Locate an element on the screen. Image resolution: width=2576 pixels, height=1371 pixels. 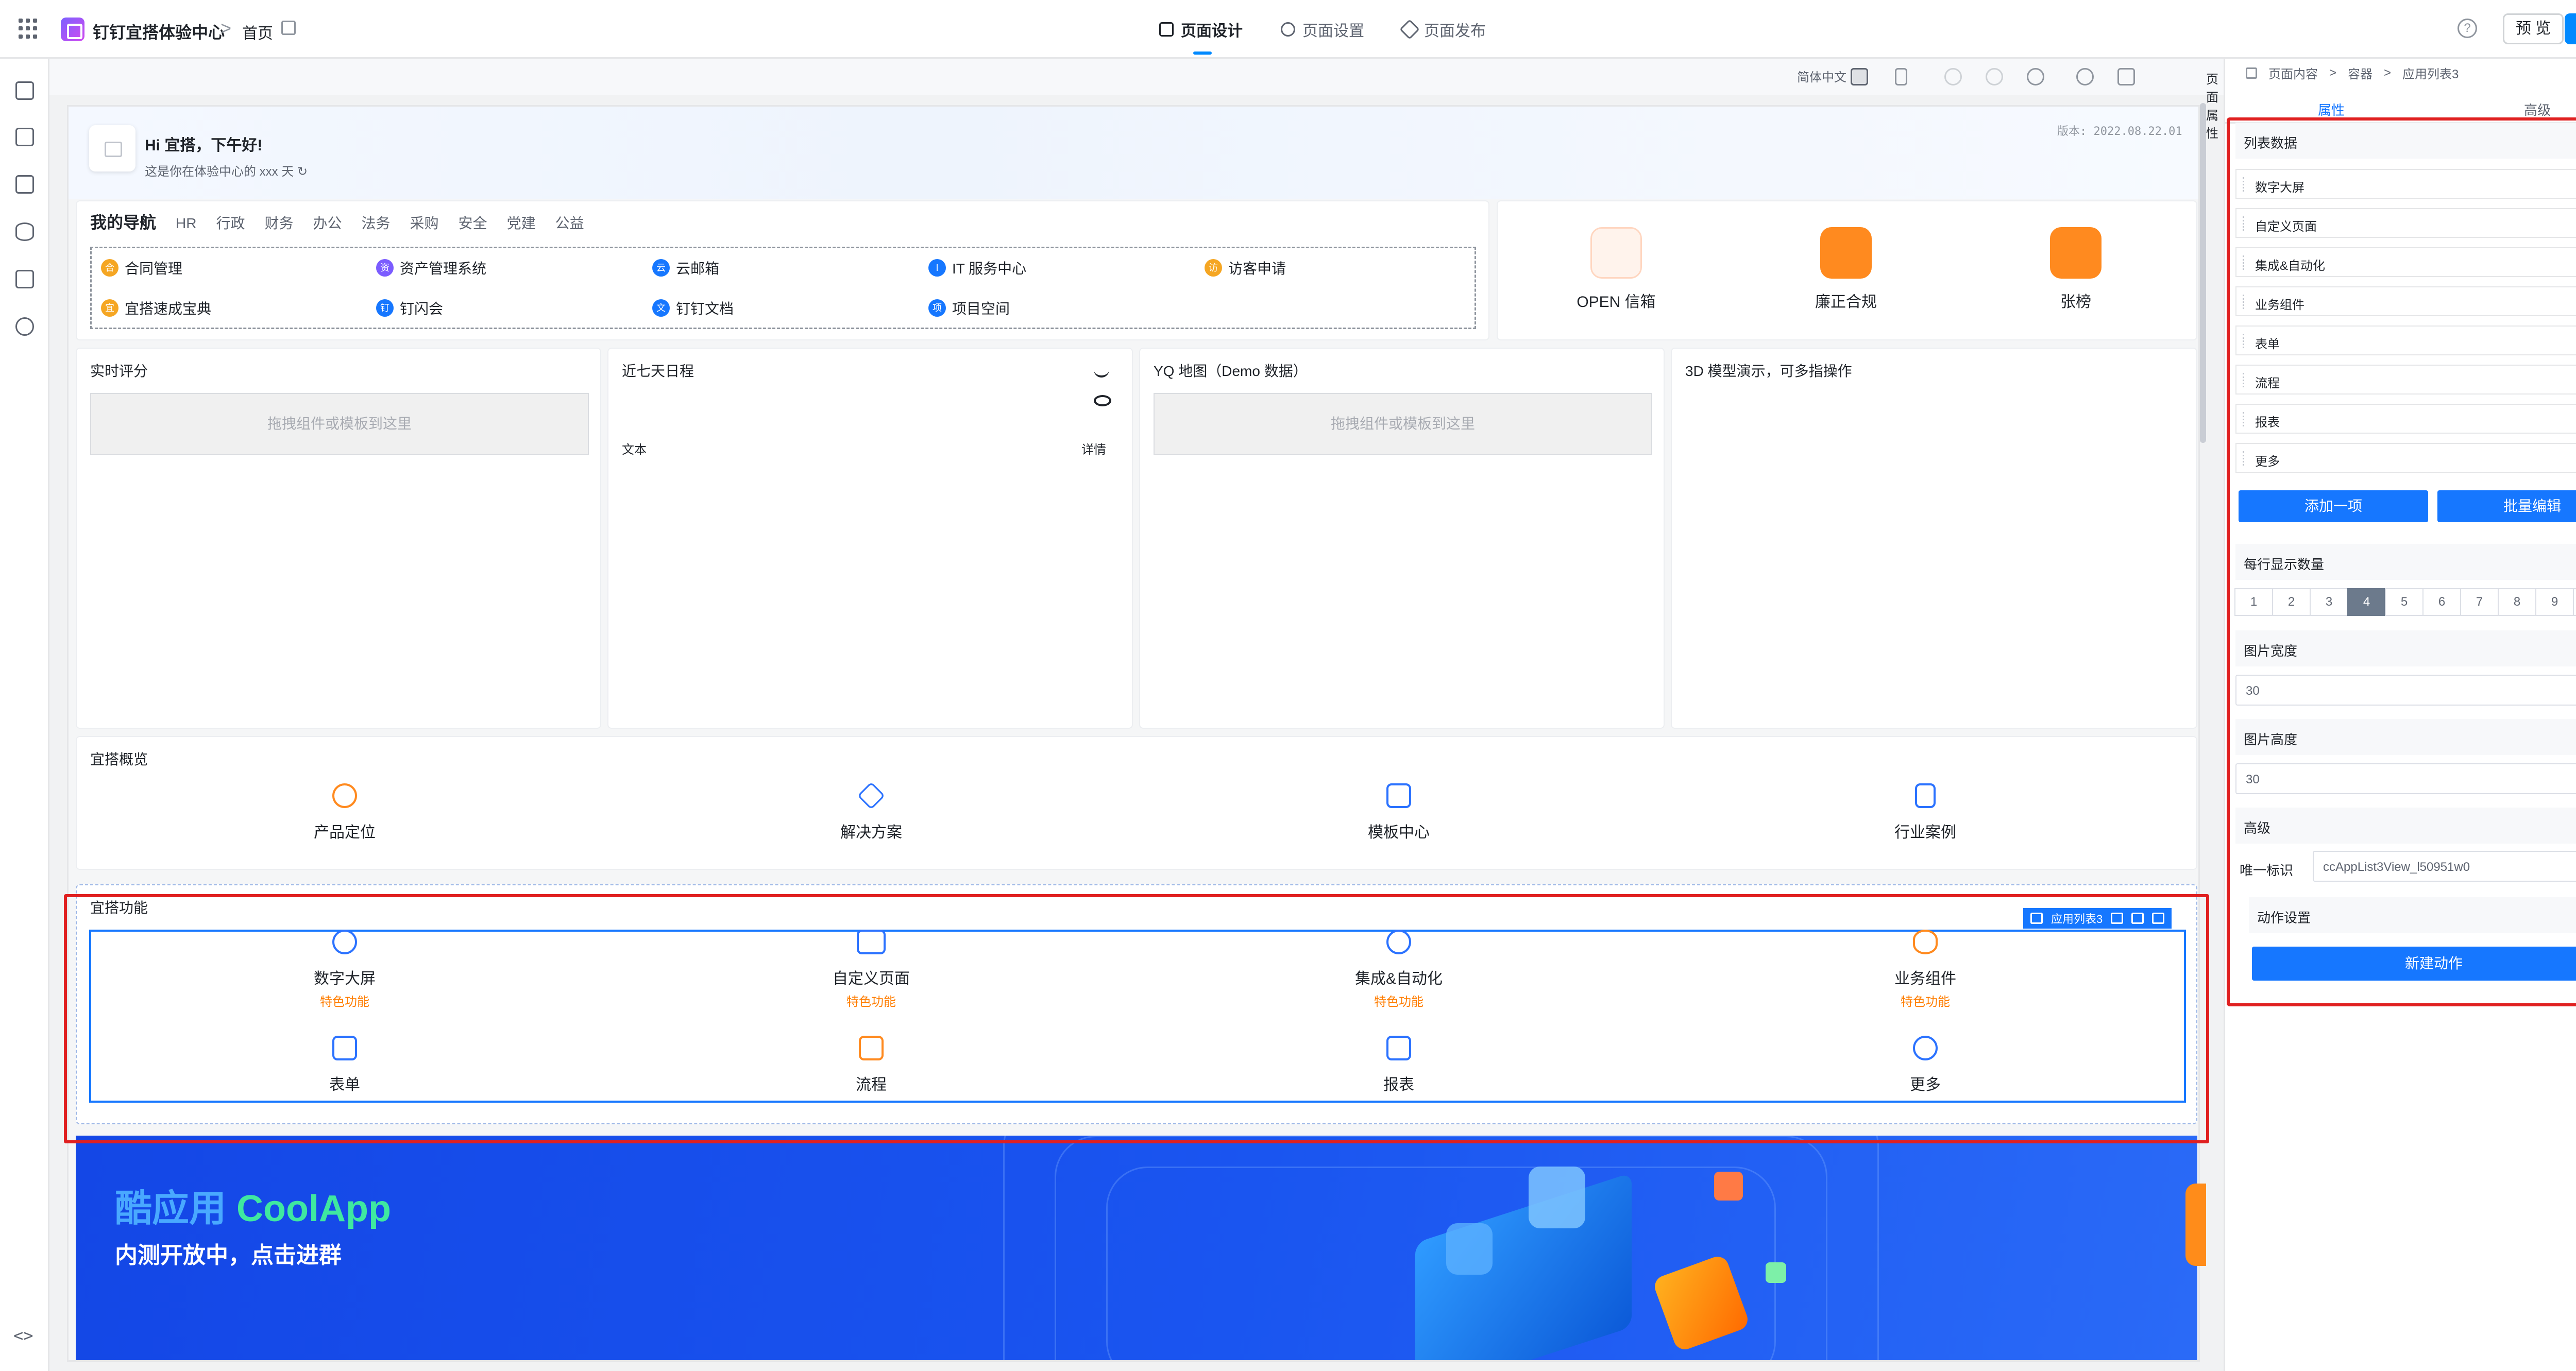
datasource-icon is located at coordinates (24, 231).